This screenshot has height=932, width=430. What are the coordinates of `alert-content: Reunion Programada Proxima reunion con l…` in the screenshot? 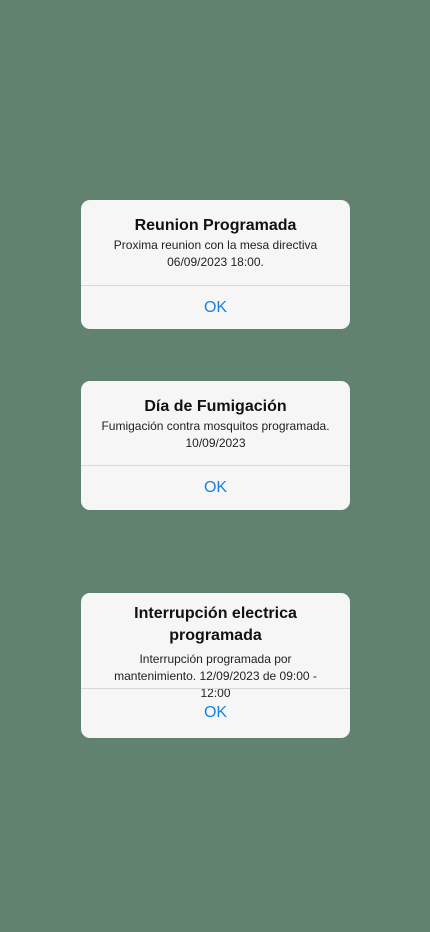 It's located at (215, 243).